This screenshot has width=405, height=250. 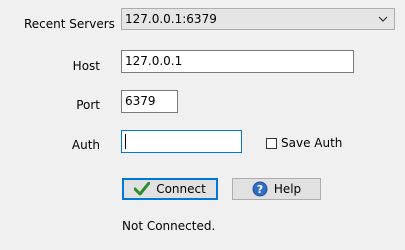 I want to click on host-value: 127.0.0.1, so click(x=154, y=61).